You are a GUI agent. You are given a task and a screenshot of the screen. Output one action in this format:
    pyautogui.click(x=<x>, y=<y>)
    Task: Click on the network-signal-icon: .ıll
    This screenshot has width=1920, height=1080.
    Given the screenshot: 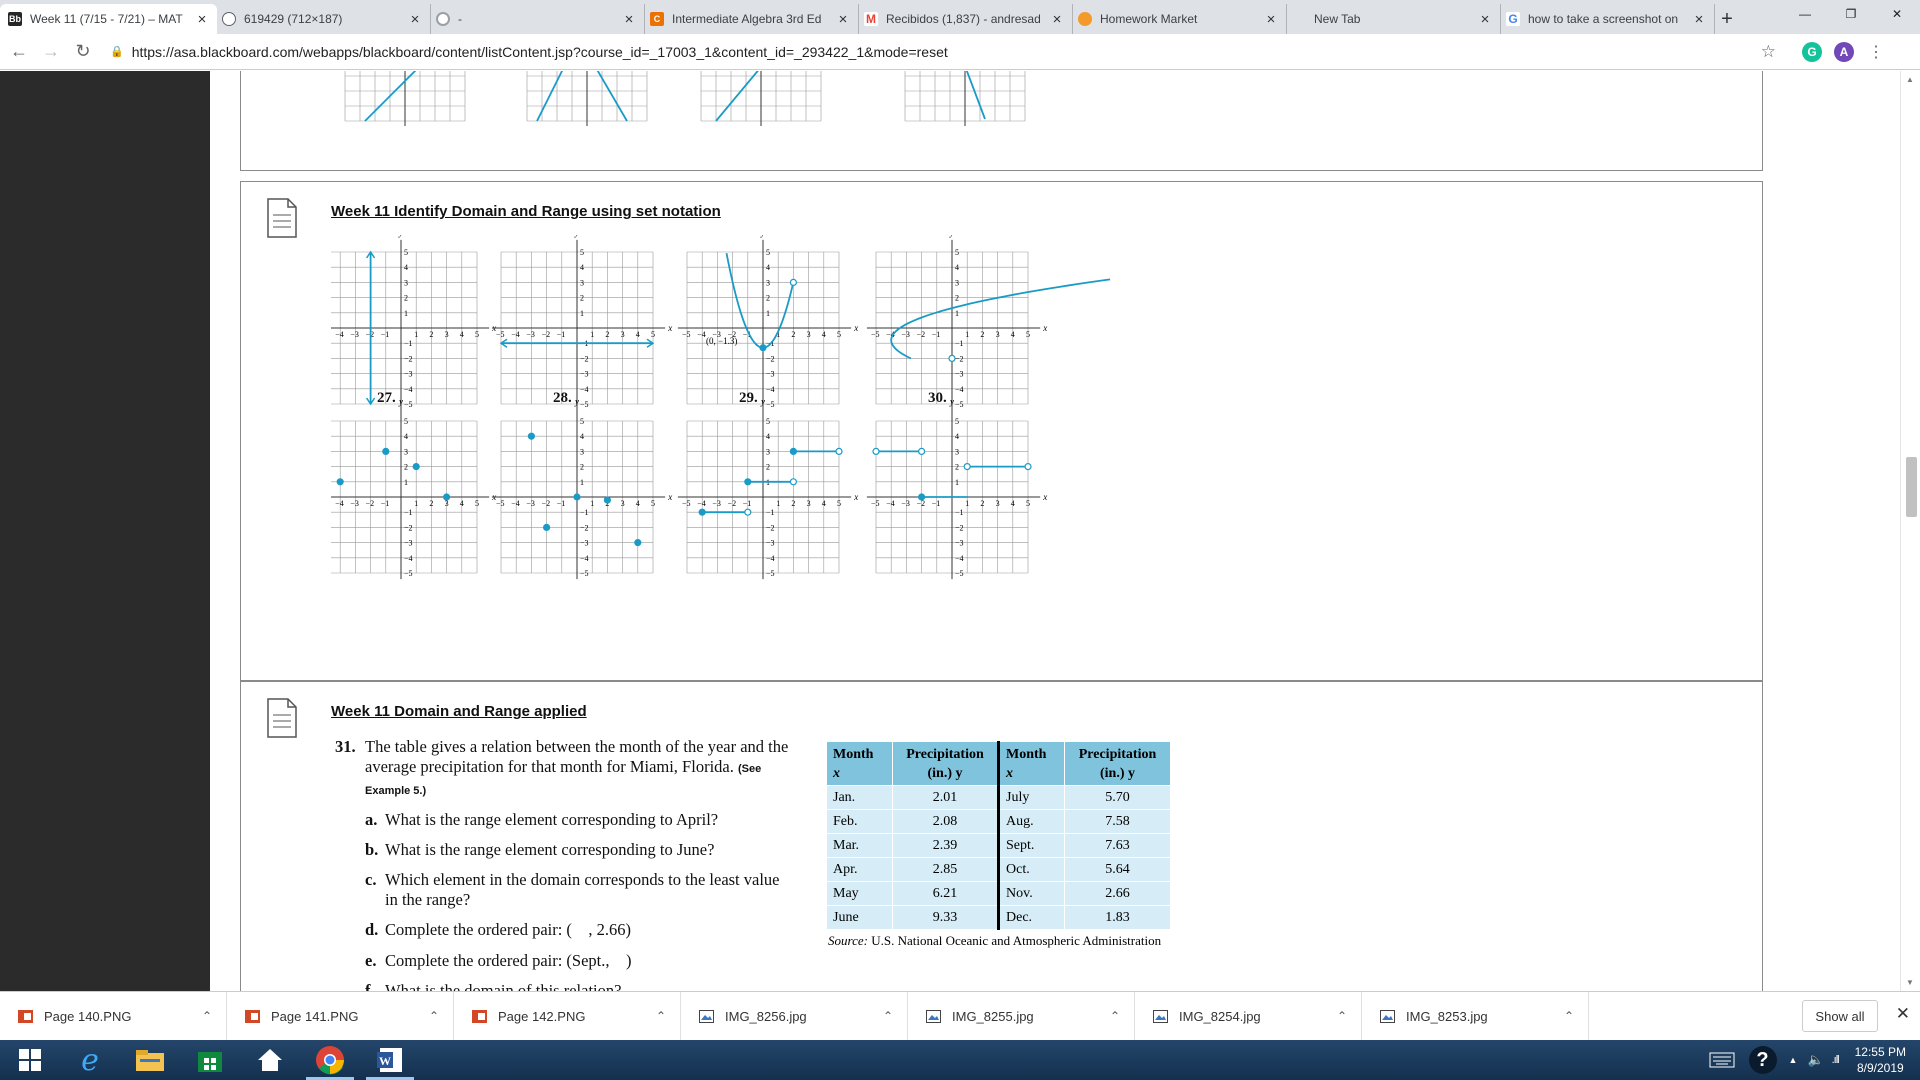 What is the action you would take?
    pyautogui.click(x=1836, y=1060)
    